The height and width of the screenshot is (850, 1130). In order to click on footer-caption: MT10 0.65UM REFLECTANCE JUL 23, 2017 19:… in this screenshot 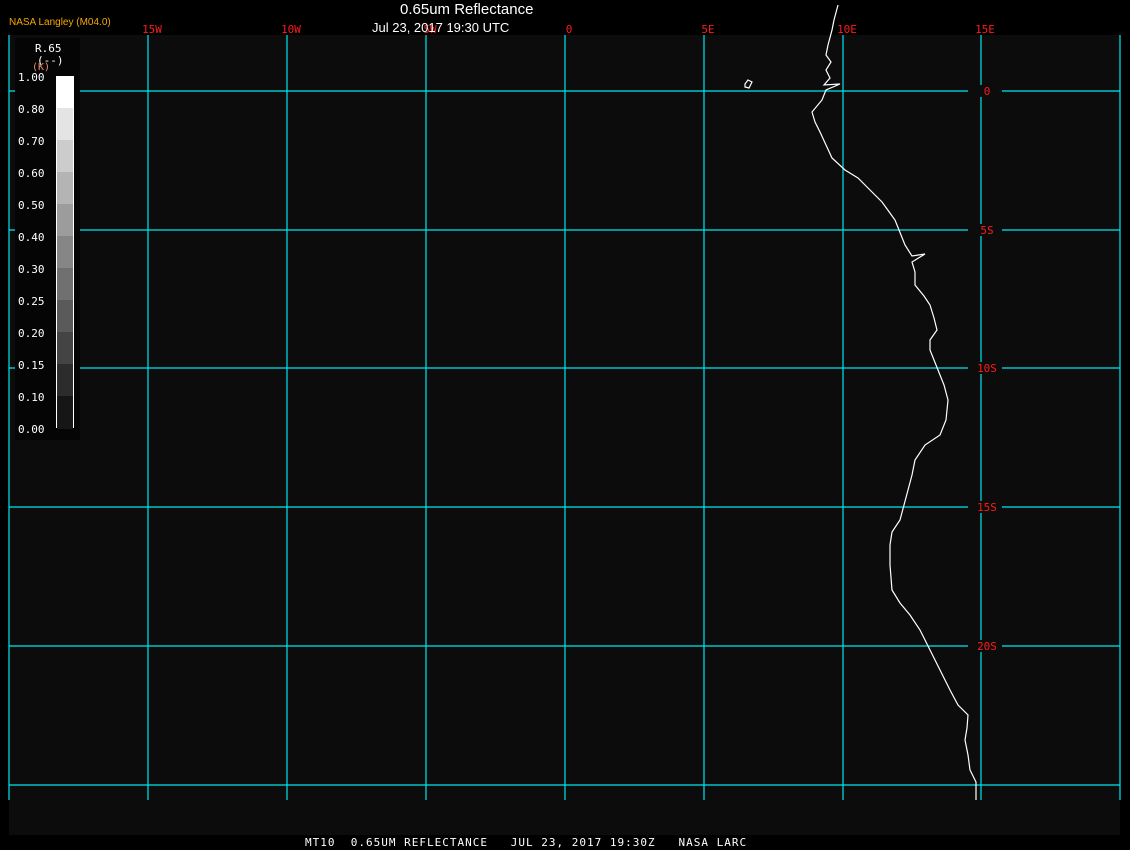, I will do `click(526, 842)`.